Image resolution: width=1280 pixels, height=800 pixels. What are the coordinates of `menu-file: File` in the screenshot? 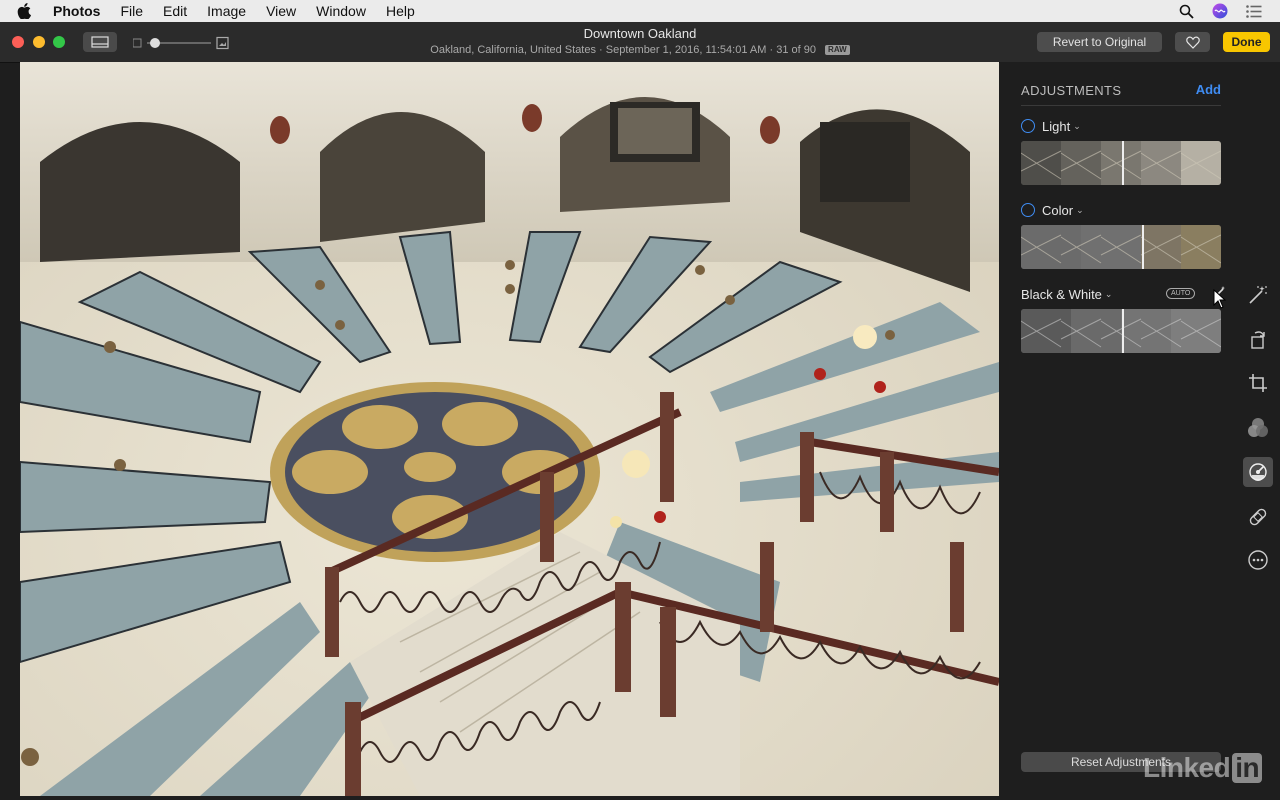 It's located at (131, 11).